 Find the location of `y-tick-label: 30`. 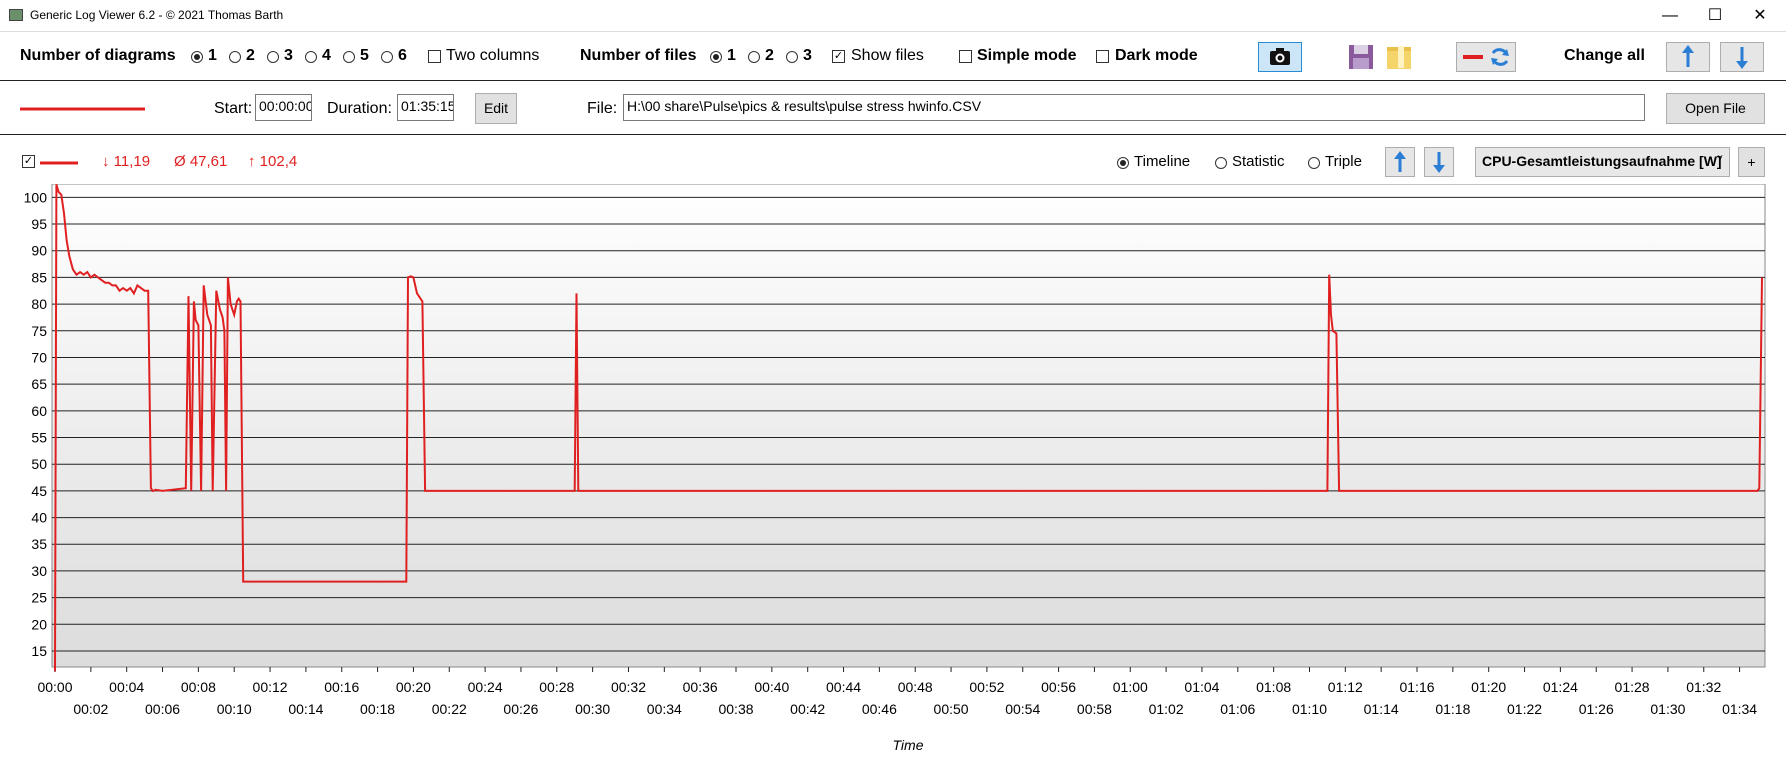

y-tick-label: 30 is located at coordinates (39, 571).